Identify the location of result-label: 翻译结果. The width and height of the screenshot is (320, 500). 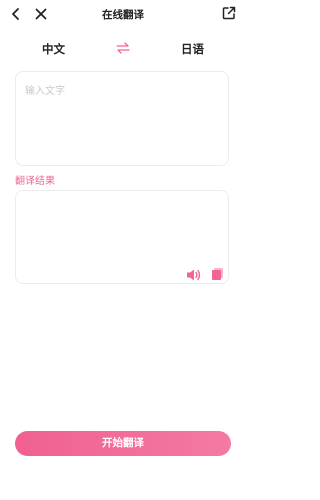
(35, 181).